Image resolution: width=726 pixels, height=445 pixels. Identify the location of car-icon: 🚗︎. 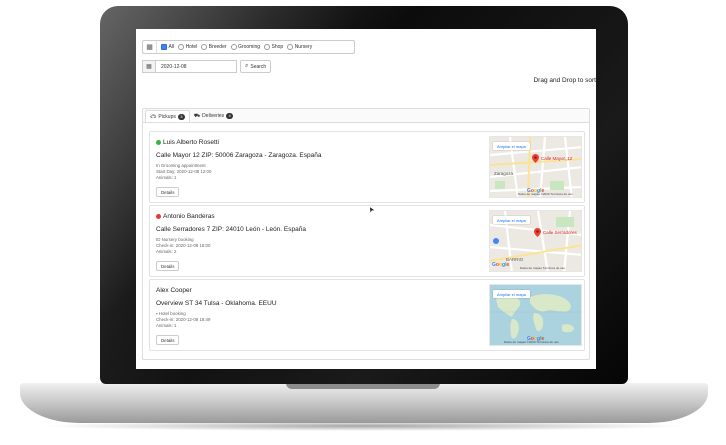
(153, 116).